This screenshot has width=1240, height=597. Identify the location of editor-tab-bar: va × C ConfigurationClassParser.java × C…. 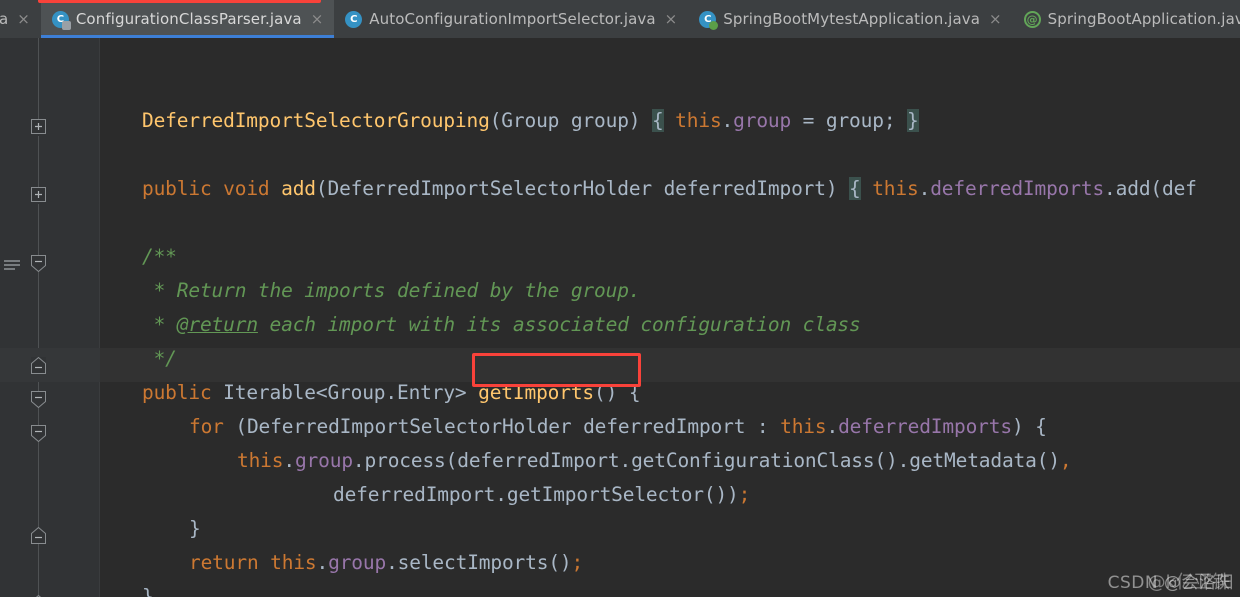
(620, 19).